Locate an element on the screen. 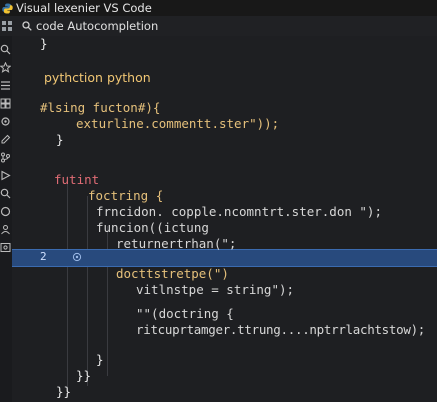 Image resolution: width=437 pixels, height=402 pixels. activity-bar is located at coordinates (6, 219).